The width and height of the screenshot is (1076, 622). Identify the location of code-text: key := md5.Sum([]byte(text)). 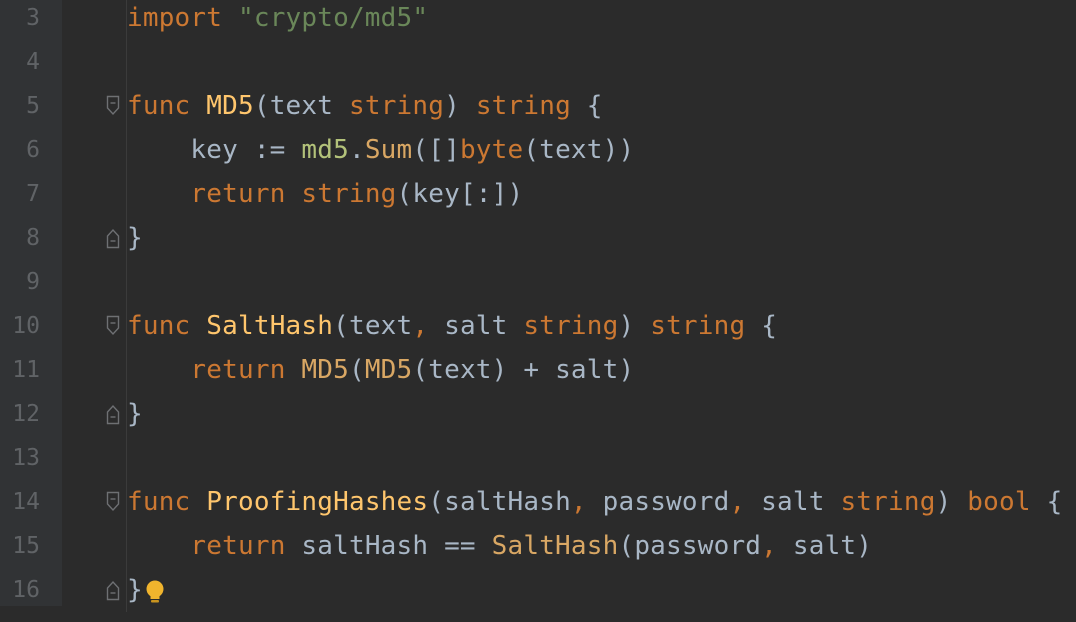
(380, 150).